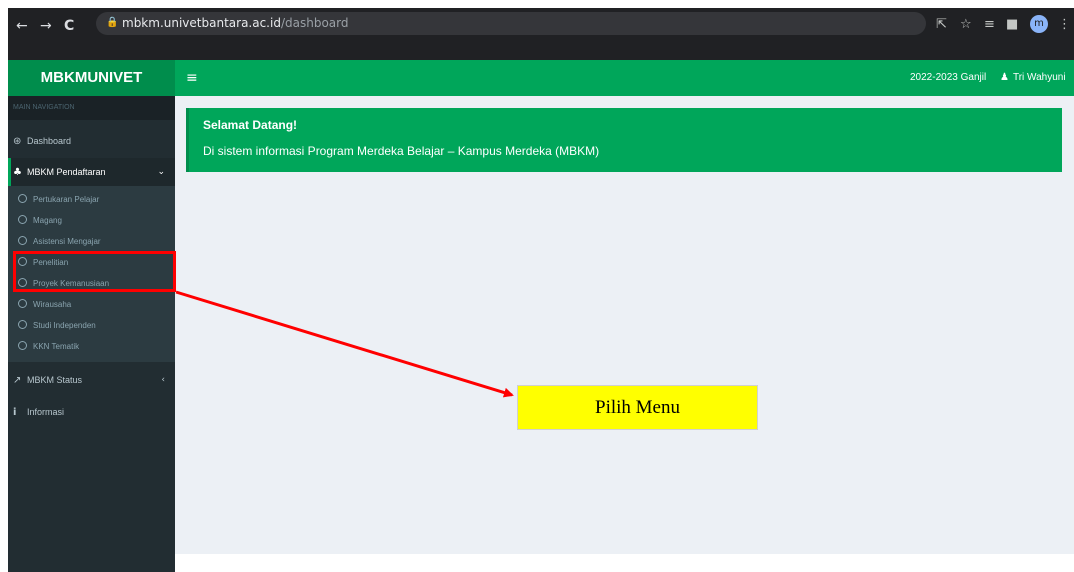  Describe the element at coordinates (344, 344) in the screenshot. I see `annotation-arrow-icon` at that location.